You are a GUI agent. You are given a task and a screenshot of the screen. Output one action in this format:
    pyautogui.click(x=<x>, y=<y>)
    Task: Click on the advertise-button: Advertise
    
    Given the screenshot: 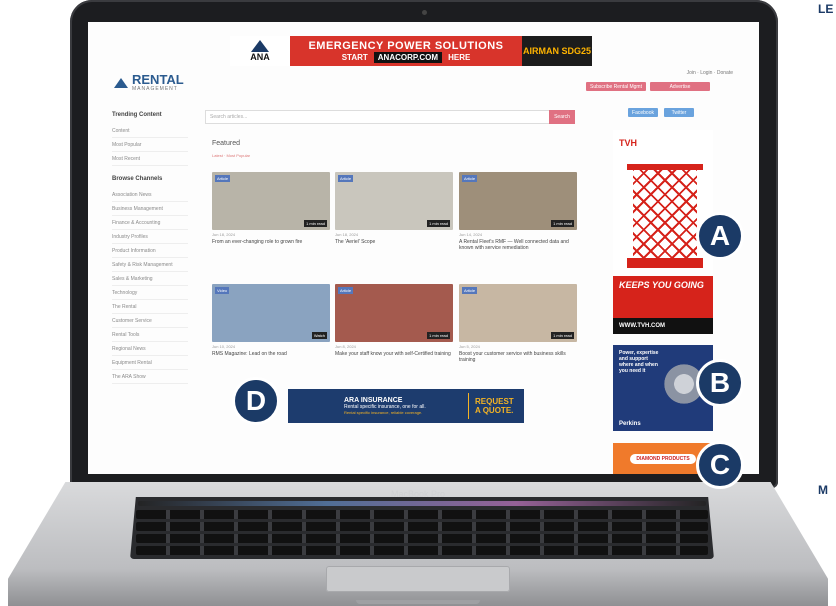 What is the action you would take?
    pyautogui.click(x=680, y=86)
    